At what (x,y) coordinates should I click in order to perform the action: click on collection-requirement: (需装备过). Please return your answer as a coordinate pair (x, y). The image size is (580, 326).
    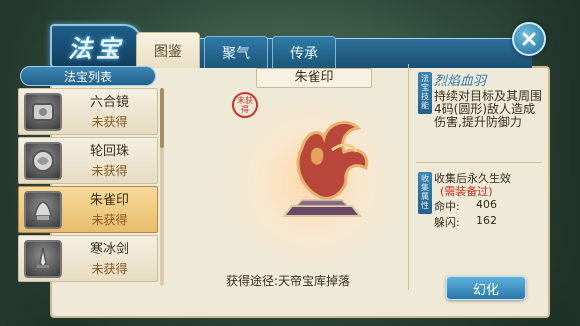
    Looking at the image, I should click on (466, 191).